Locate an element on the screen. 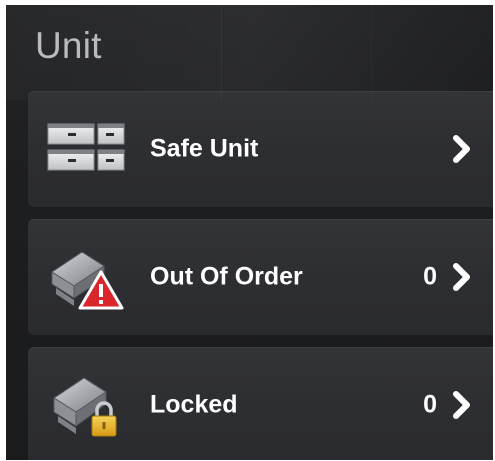 This screenshot has width=495, height=461. safe-unit-icon is located at coordinates (86, 149).